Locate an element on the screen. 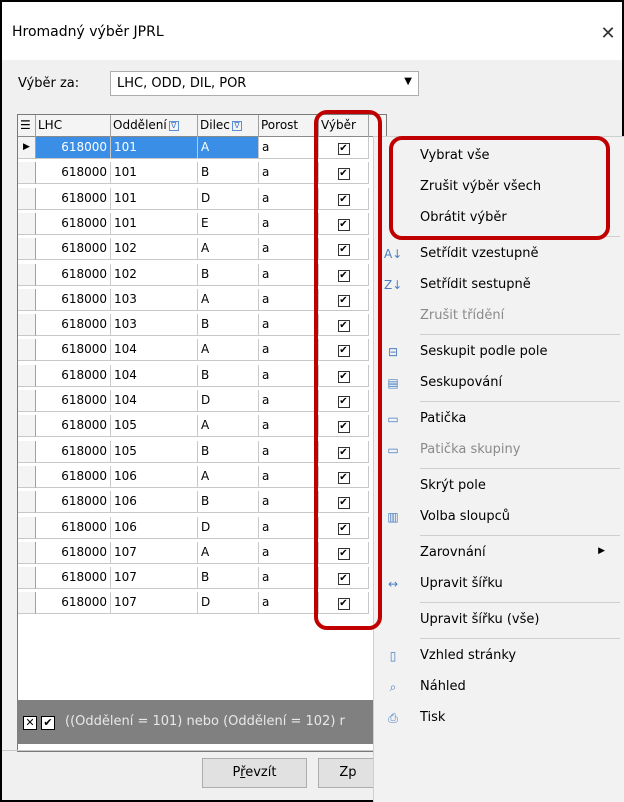 This screenshot has width=624, height=802. menu-item-6: ⊟ Seskupit podle pole is located at coordinates (499, 352).